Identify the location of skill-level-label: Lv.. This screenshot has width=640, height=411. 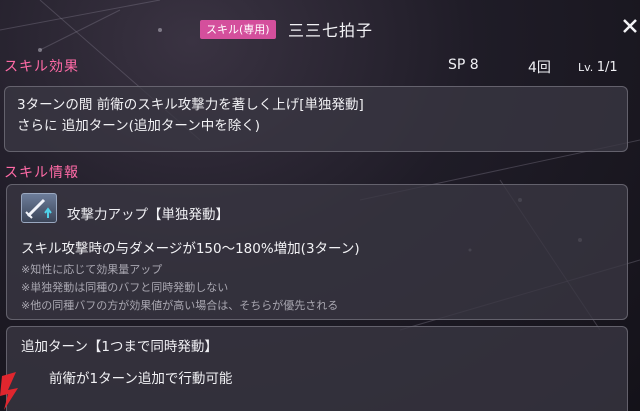
(586, 67).